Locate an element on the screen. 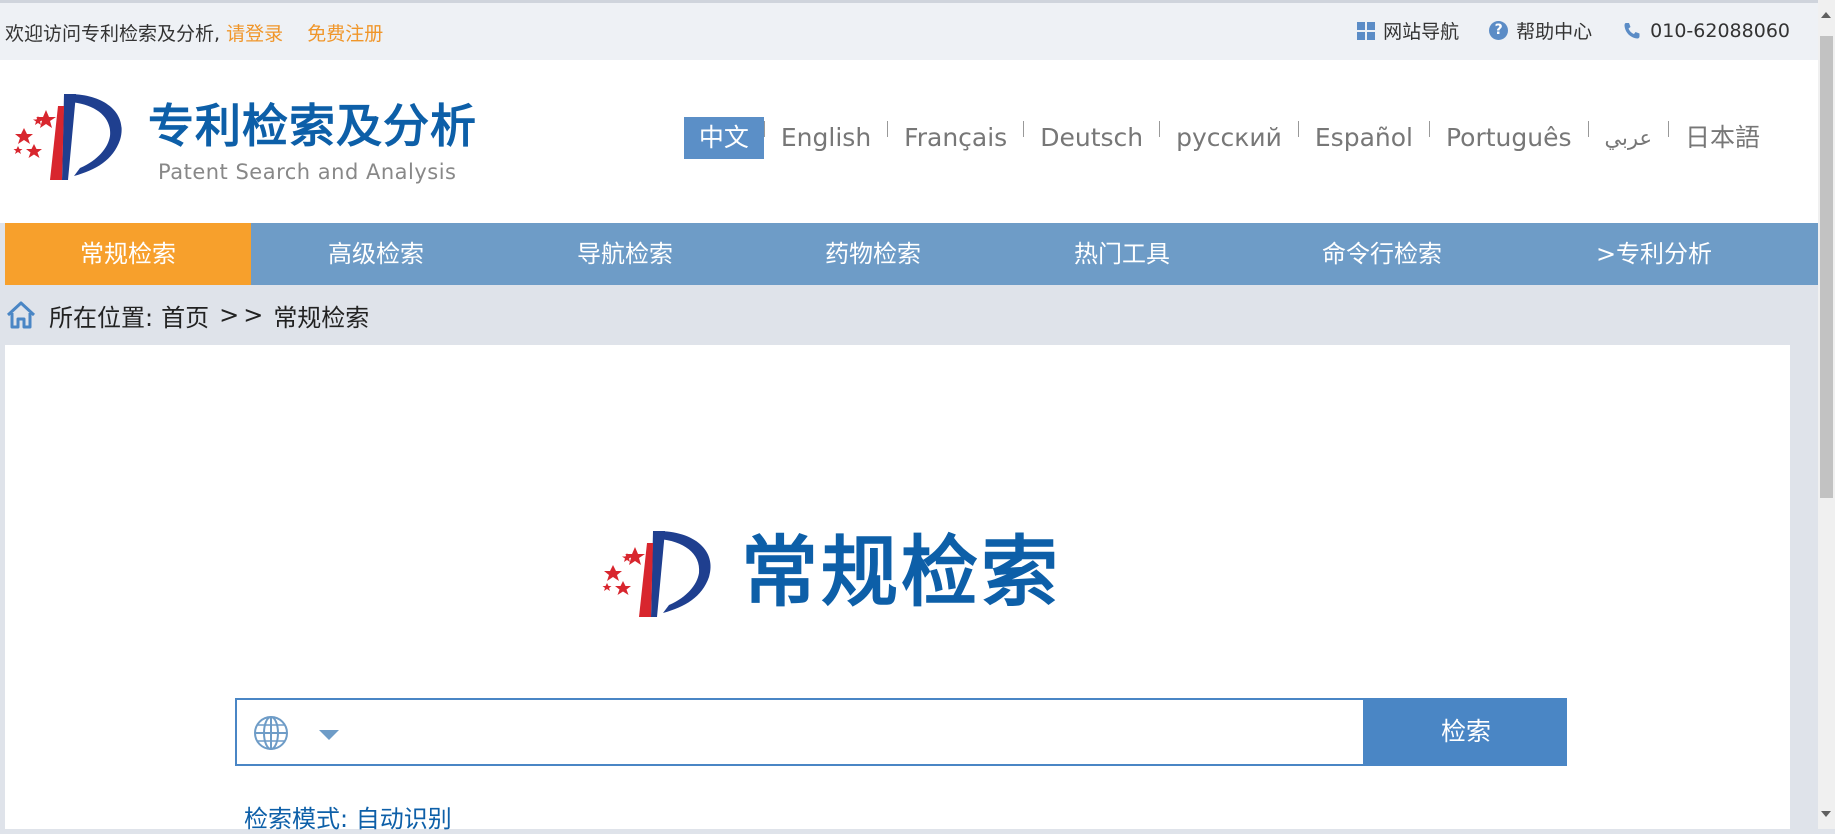 Image resolution: width=1835 pixels, height=834 pixels. phone-icon is located at coordinates (1632, 30).